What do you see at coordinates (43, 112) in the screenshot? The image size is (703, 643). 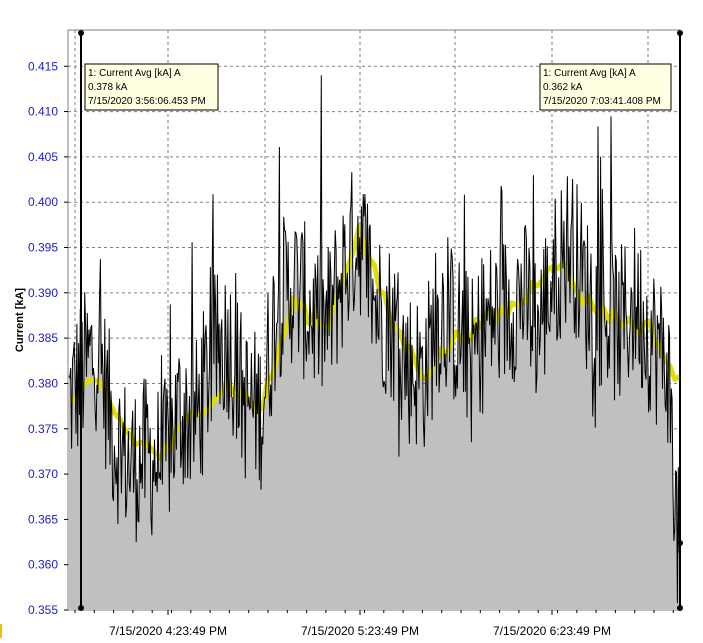 I see `y-tick-label: 0.410` at bounding box center [43, 112].